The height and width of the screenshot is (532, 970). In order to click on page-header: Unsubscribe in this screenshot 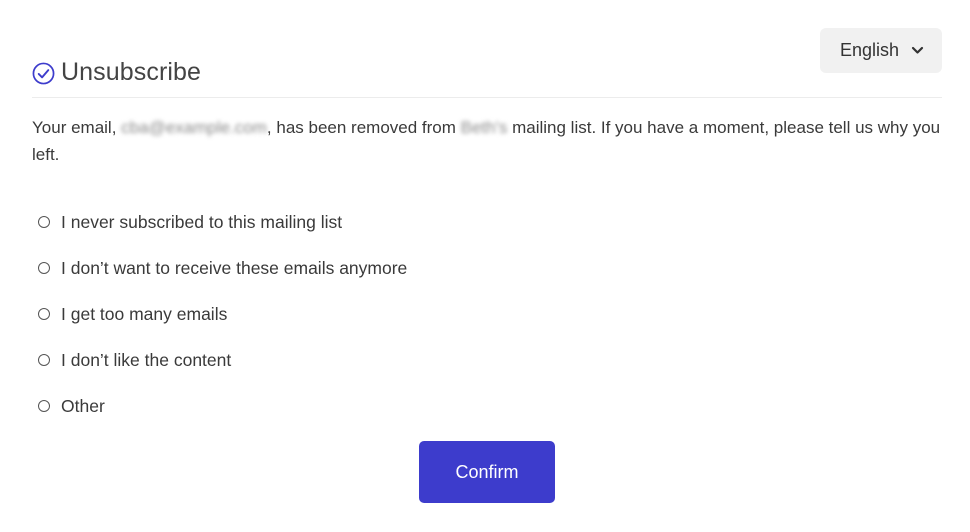, I will do `click(116, 72)`.